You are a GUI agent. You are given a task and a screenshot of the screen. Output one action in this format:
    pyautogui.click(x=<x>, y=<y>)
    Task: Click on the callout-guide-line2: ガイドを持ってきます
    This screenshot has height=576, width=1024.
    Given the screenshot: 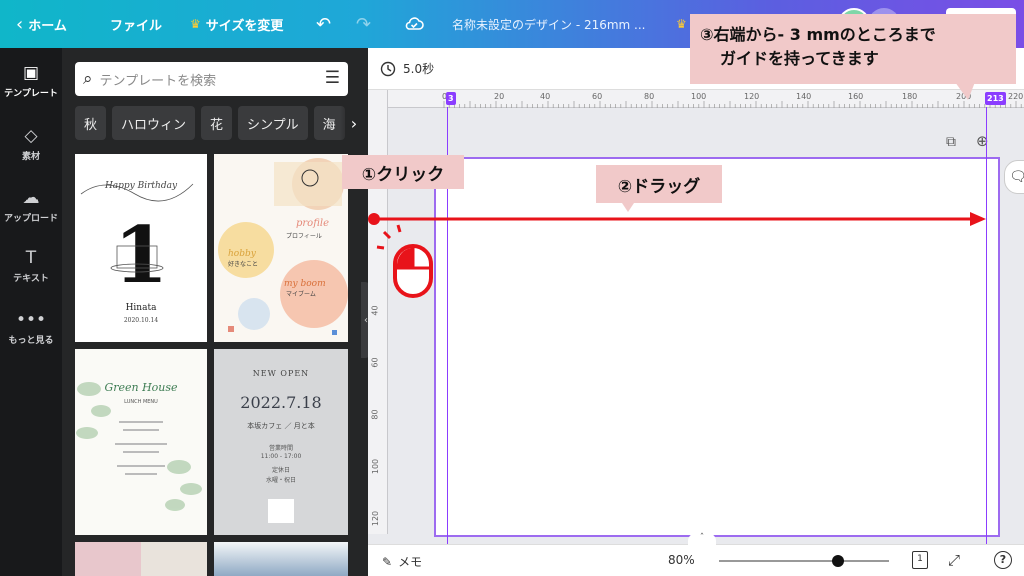 What is the action you would take?
    pyautogui.click(x=799, y=58)
    